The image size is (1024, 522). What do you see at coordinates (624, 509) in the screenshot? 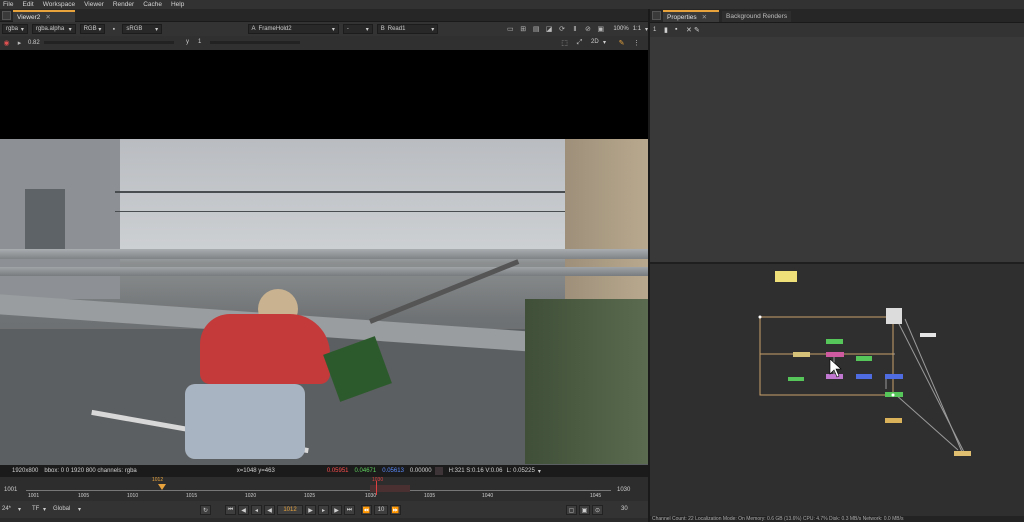
I see `end-frame-field: 30` at bounding box center [624, 509].